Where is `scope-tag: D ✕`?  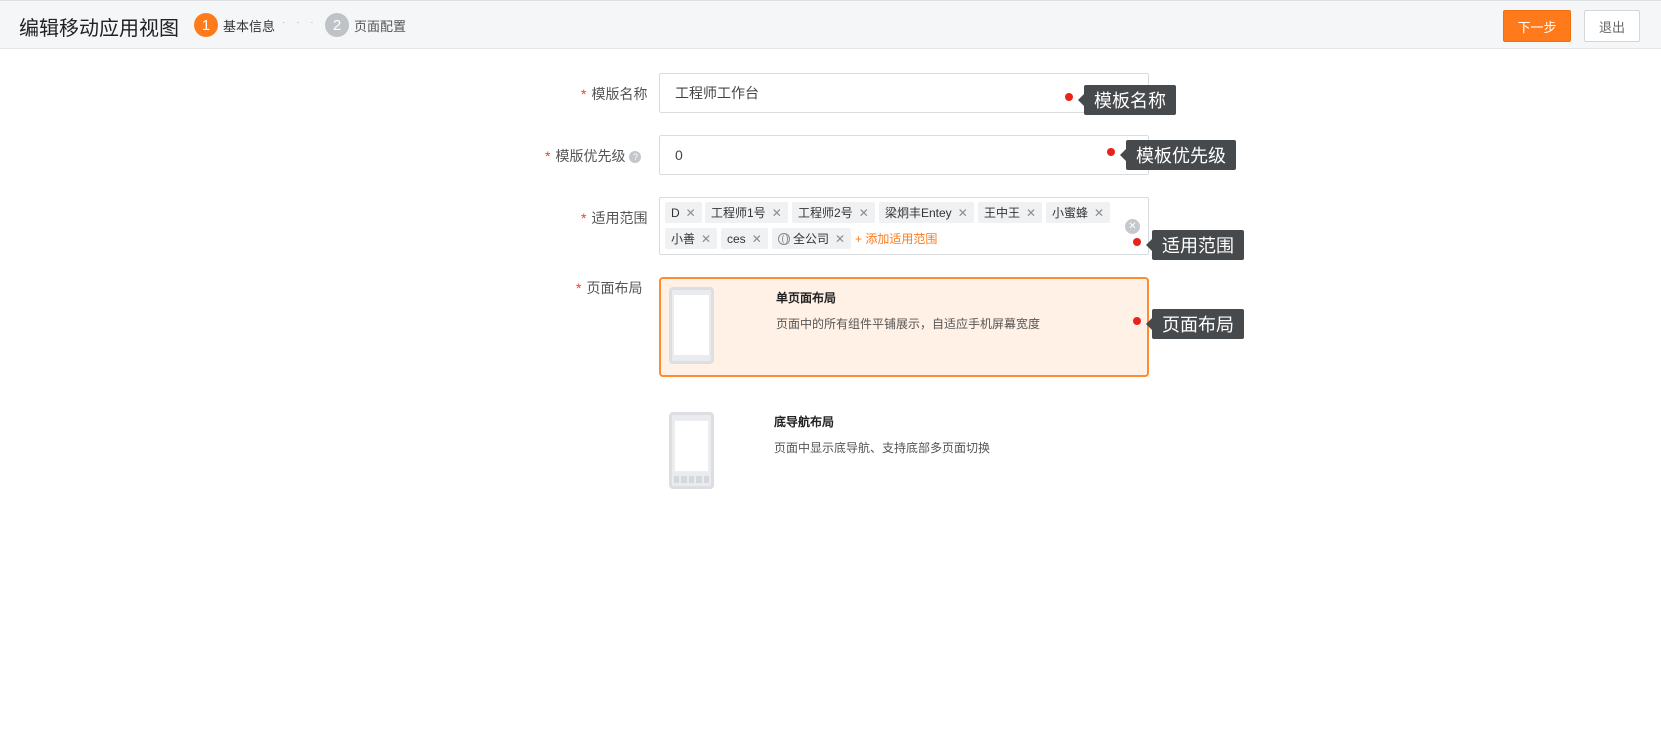 scope-tag: D ✕ is located at coordinates (683, 212).